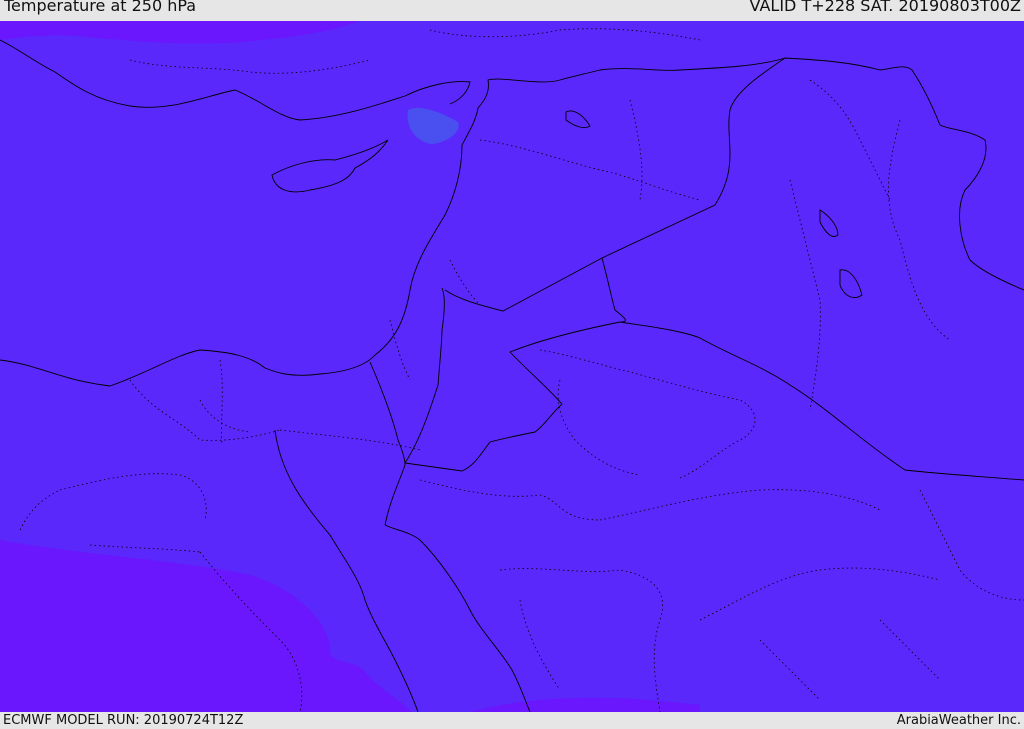 The height and width of the screenshot is (729, 1024). What do you see at coordinates (885, 7) in the screenshot?
I see `valid-time: VALID T+228 SAT. 20190803T00Z` at bounding box center [885, 7].